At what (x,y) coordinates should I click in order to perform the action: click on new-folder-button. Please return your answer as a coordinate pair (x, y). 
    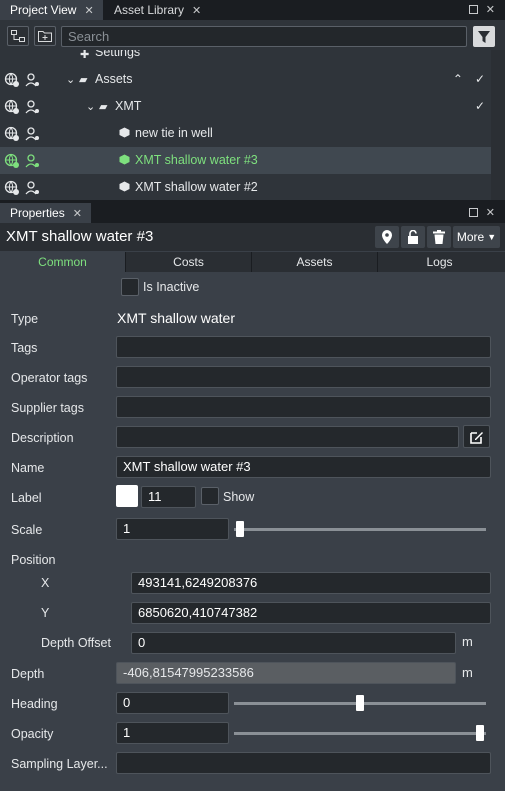
    Looking at the image, I should click on (45, 36).